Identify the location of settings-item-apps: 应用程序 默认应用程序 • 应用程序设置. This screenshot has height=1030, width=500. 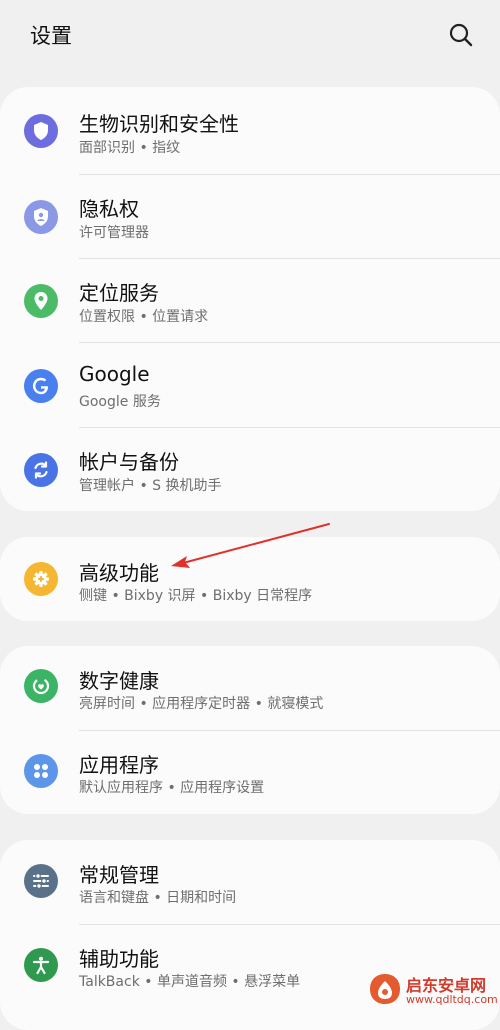
(250, 772).